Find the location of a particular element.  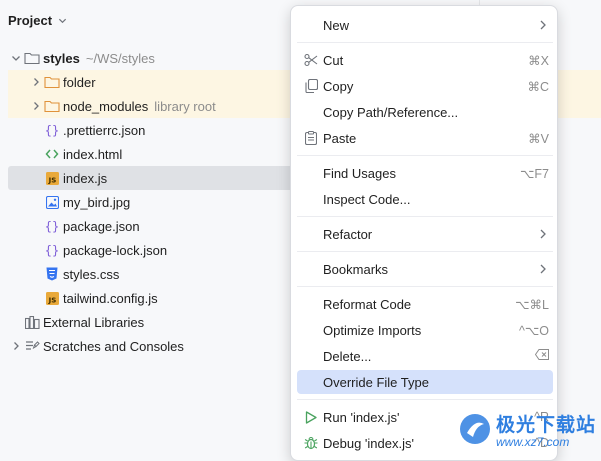

menu-item-shortcut: ⌥F7 is located at coordinates (534, 173).